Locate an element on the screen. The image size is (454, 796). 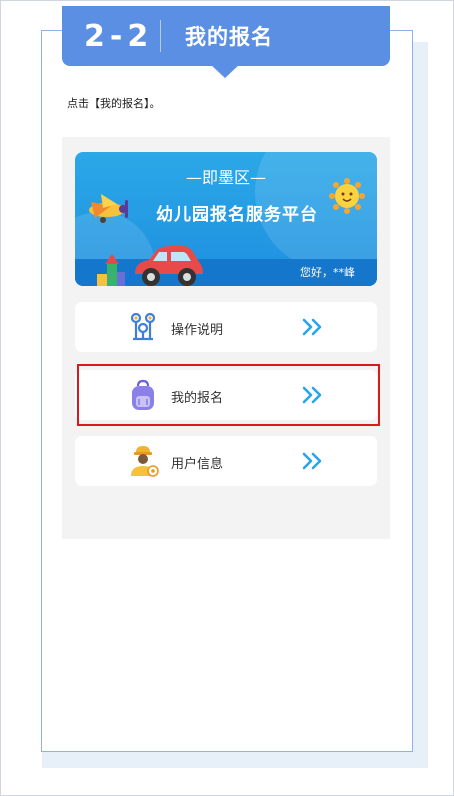
instruction-text: 点击【我的报名】。 is located at coordinates (114, 103).